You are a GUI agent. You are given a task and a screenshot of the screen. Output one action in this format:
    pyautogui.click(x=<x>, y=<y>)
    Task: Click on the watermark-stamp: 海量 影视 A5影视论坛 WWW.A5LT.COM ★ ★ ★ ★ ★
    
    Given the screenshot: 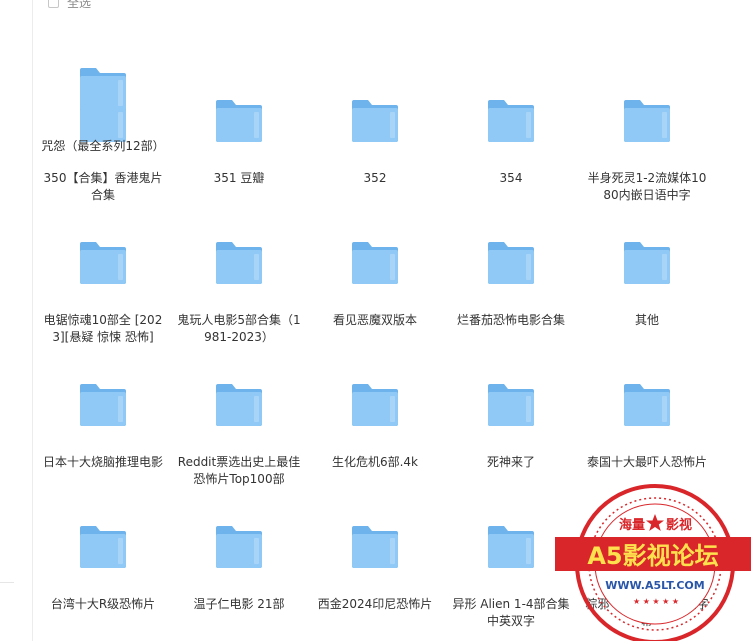 What is the action you would take?
    pyautogui.click(x=653, y=561)
    